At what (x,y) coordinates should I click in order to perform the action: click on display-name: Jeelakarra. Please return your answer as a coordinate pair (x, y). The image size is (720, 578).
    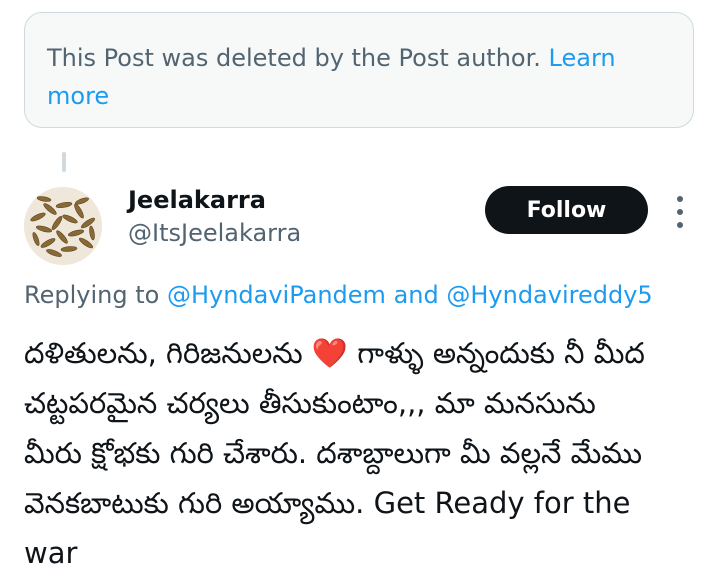
    Looking at the image, I should click on (197, 200).